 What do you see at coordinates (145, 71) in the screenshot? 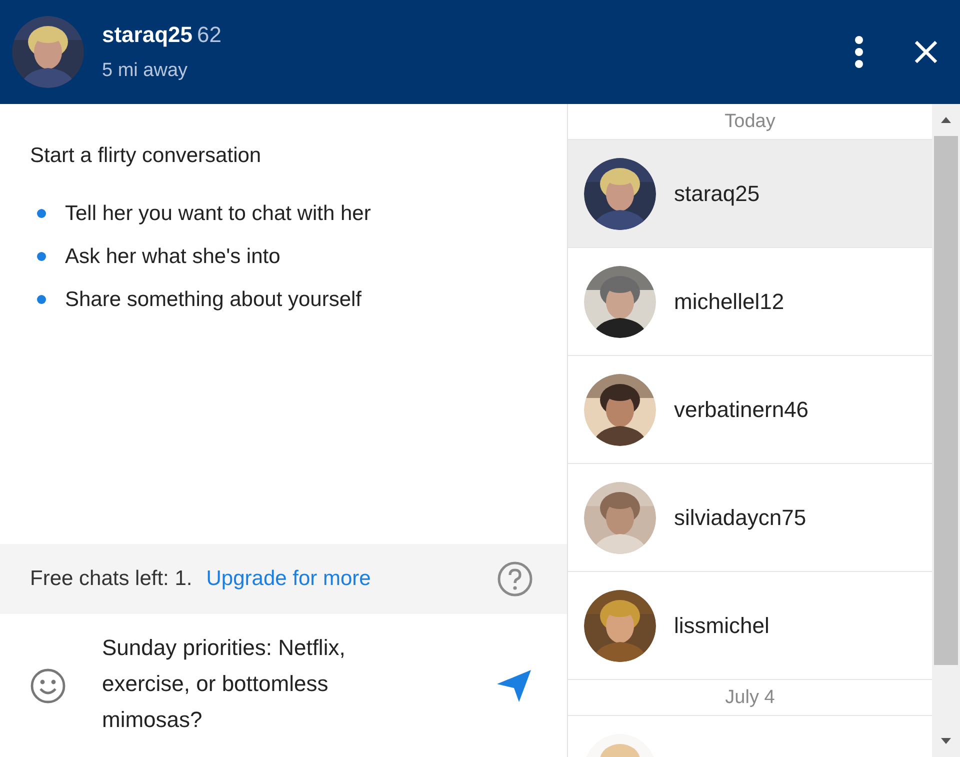
I see `distance: 5 mi away` at bounding box center [145, 71].